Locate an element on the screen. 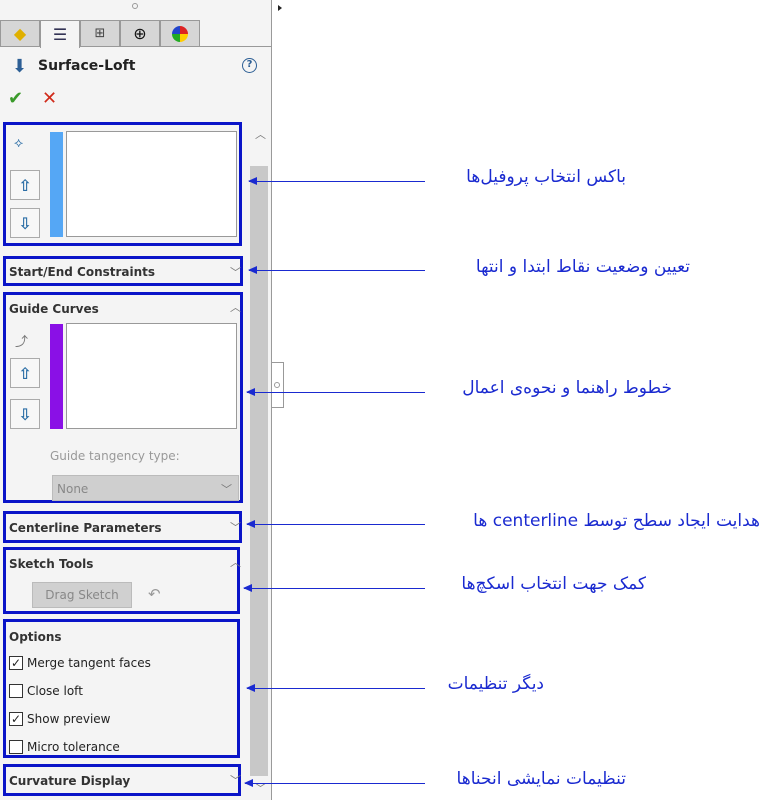 The height and width of the screenshot is (800, 768). option-merge-tangent-faces: ✓ Merge tangent faces is located at coordinates (80, 663).